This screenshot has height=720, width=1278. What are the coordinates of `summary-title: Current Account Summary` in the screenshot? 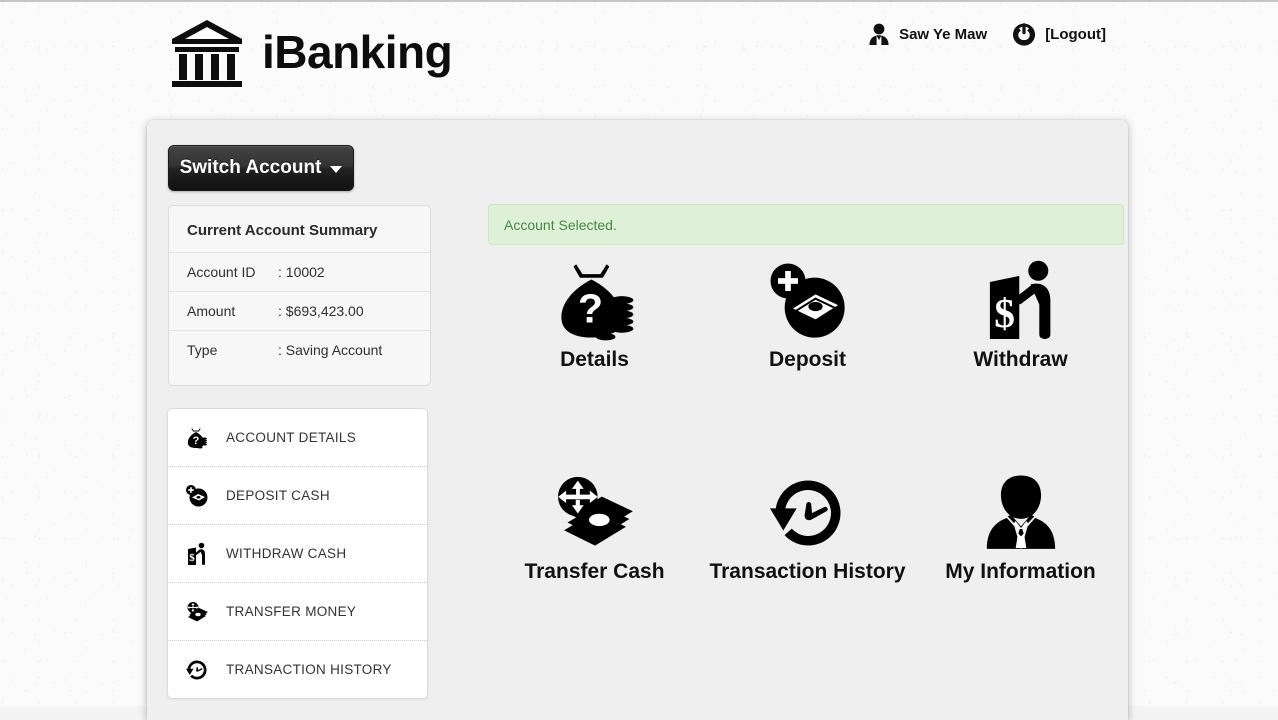 It's located at (282, 230).